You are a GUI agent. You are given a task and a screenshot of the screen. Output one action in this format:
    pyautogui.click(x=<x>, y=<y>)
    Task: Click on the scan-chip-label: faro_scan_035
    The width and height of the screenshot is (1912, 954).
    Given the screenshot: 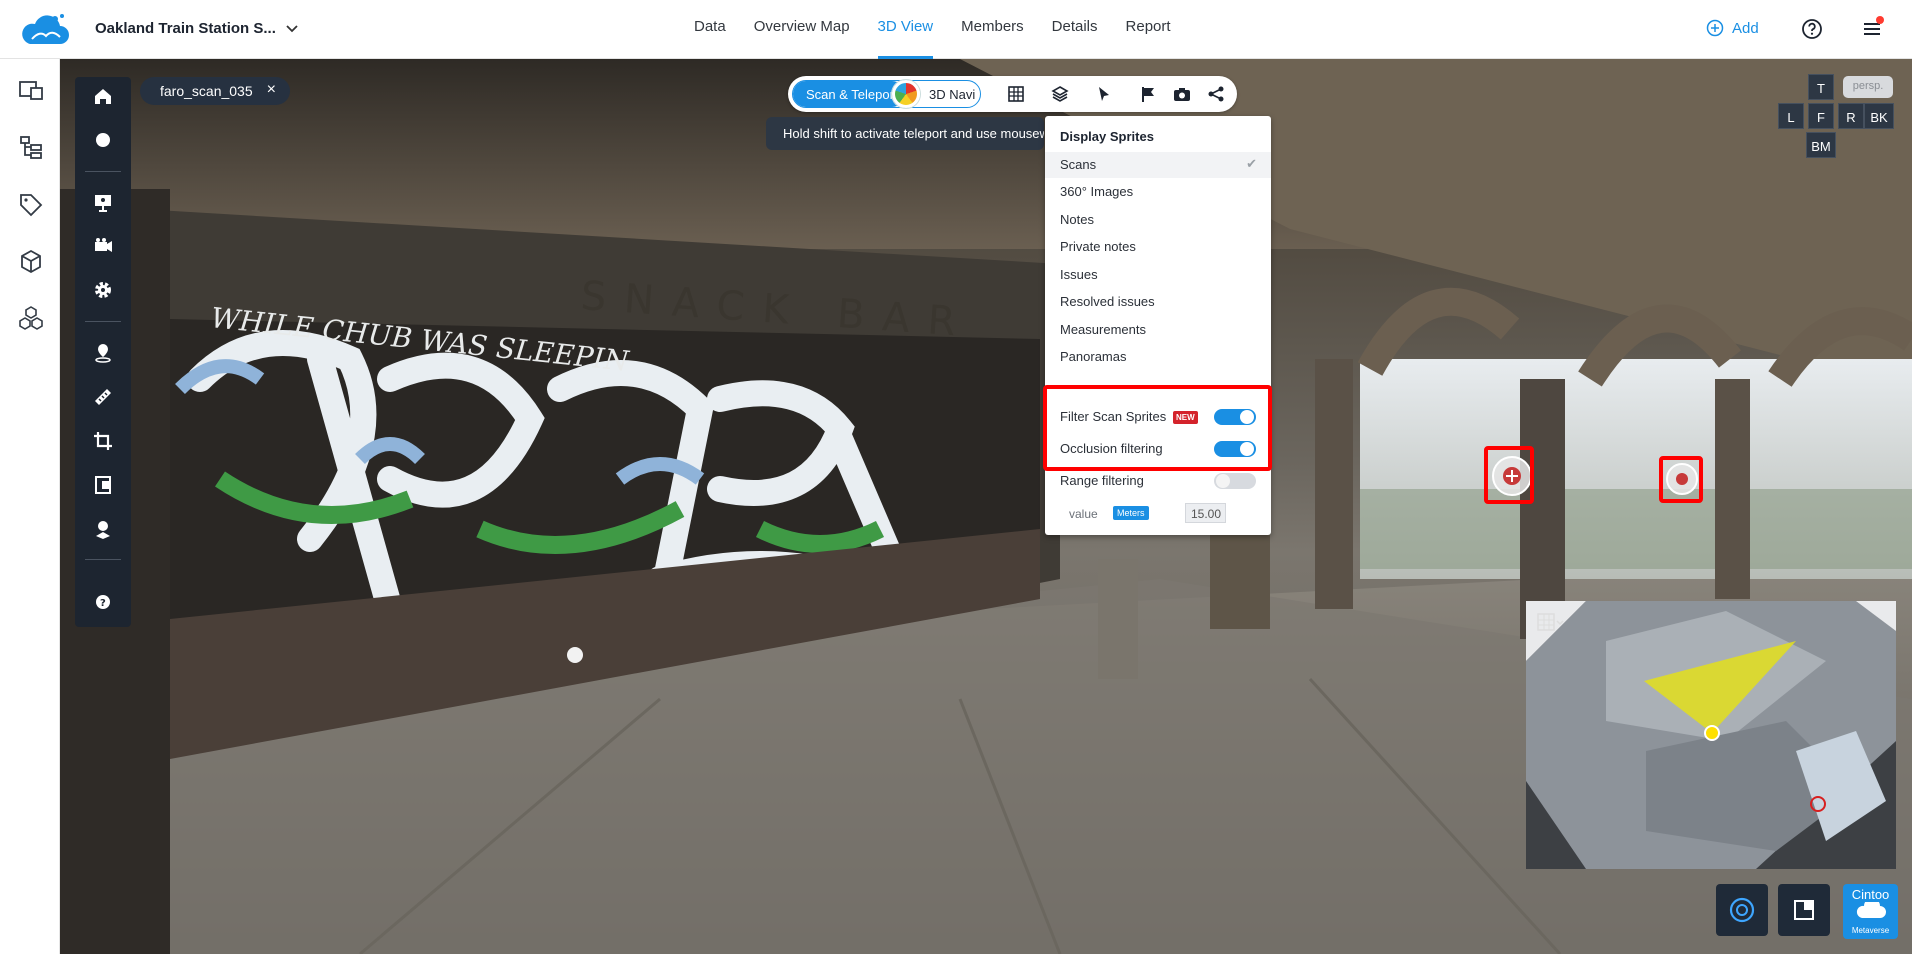 What is the action you would take?
    pyautogui.click(x=206, y=91)
    